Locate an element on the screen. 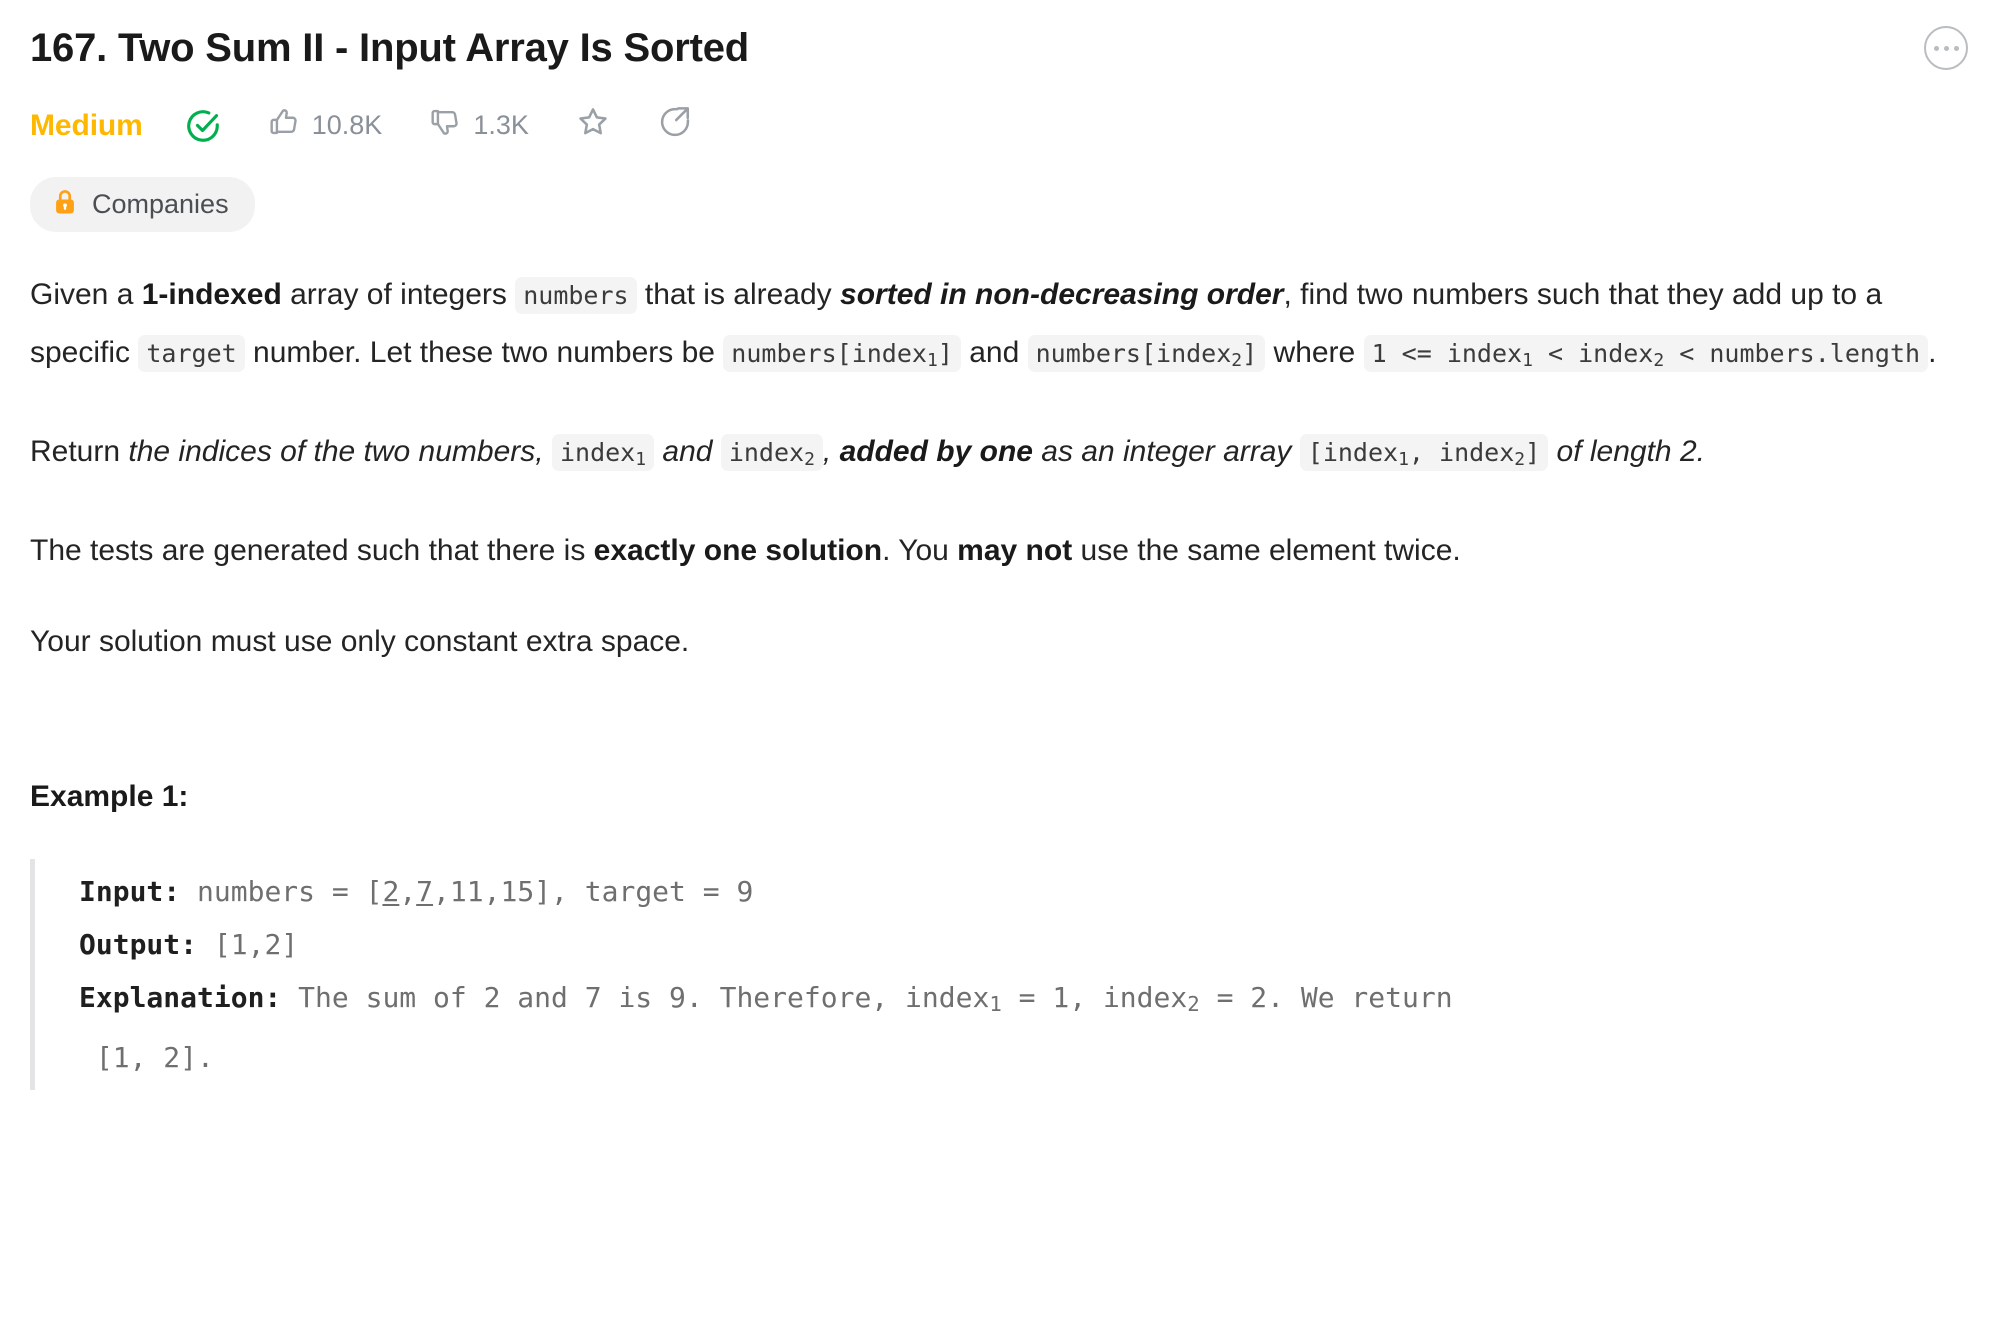 This screenshot has width=2000, height=1324. code-text: [index is located at coordinates (1353, 452).